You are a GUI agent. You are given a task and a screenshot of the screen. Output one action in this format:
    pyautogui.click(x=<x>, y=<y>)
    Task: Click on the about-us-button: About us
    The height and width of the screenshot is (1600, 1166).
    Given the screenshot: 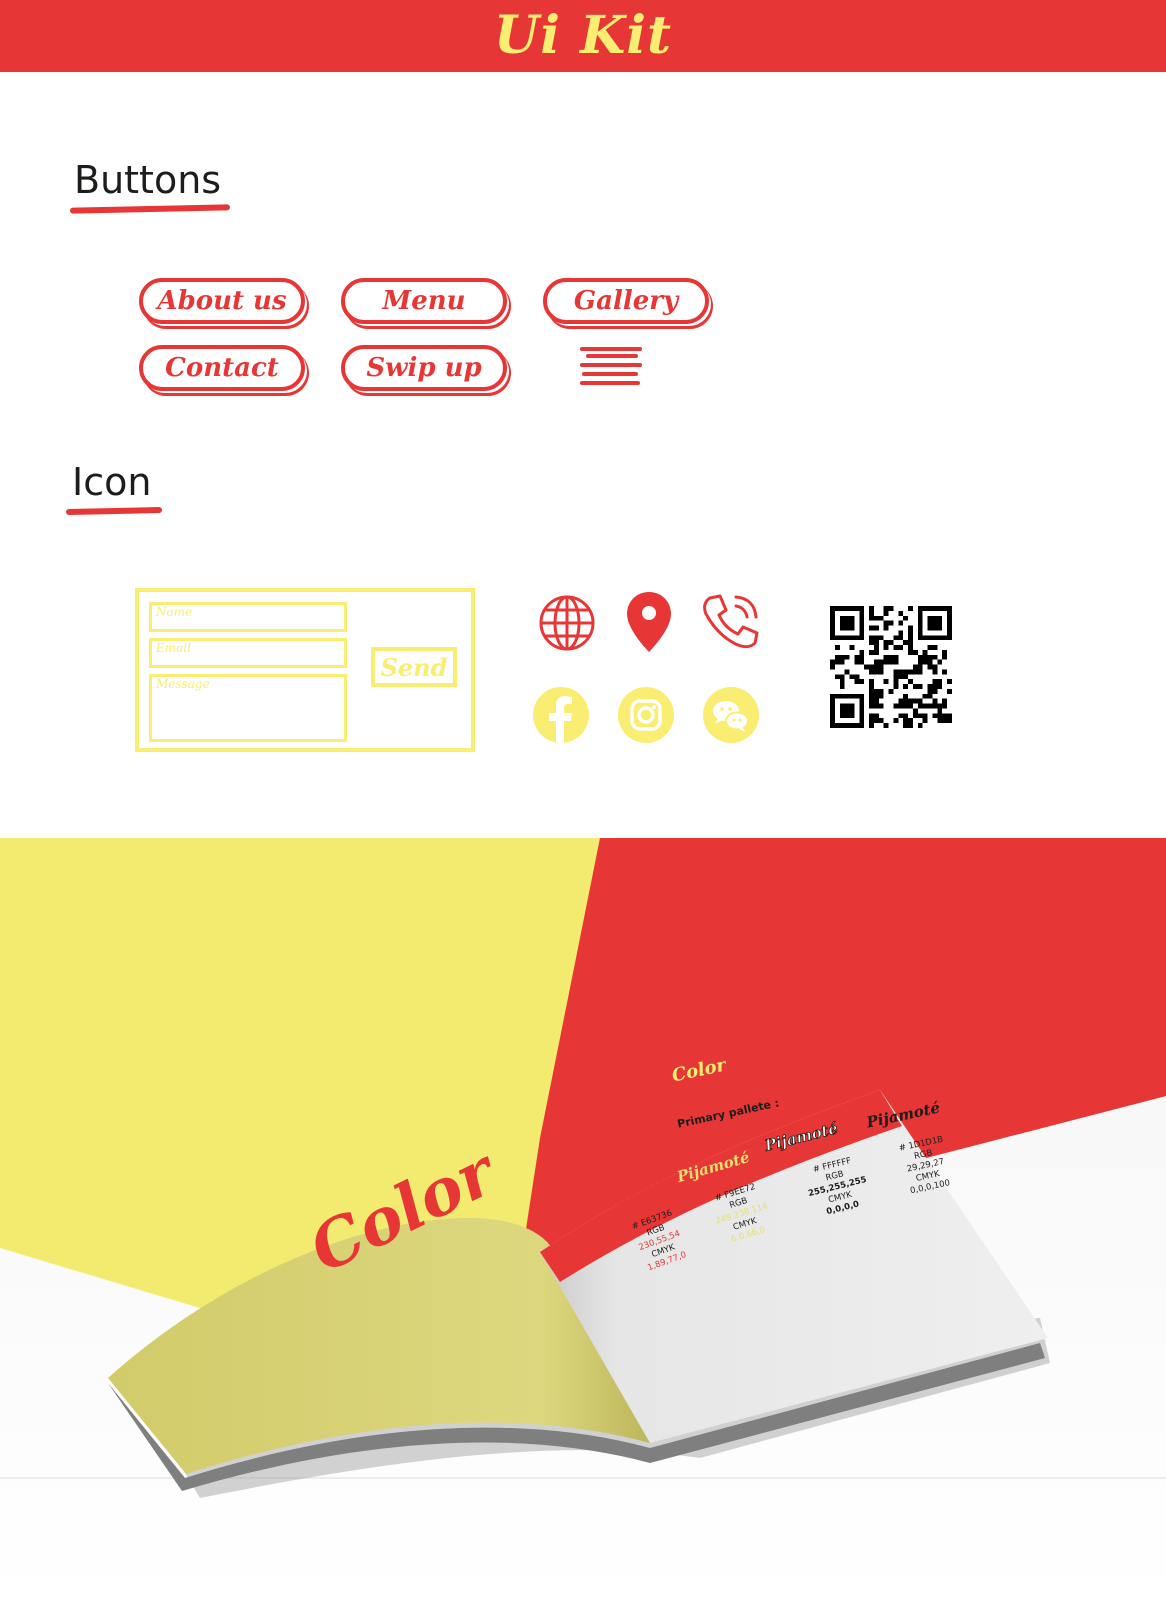 What is the action you would take?
    pyautogui.click(x=222, y=301)
    